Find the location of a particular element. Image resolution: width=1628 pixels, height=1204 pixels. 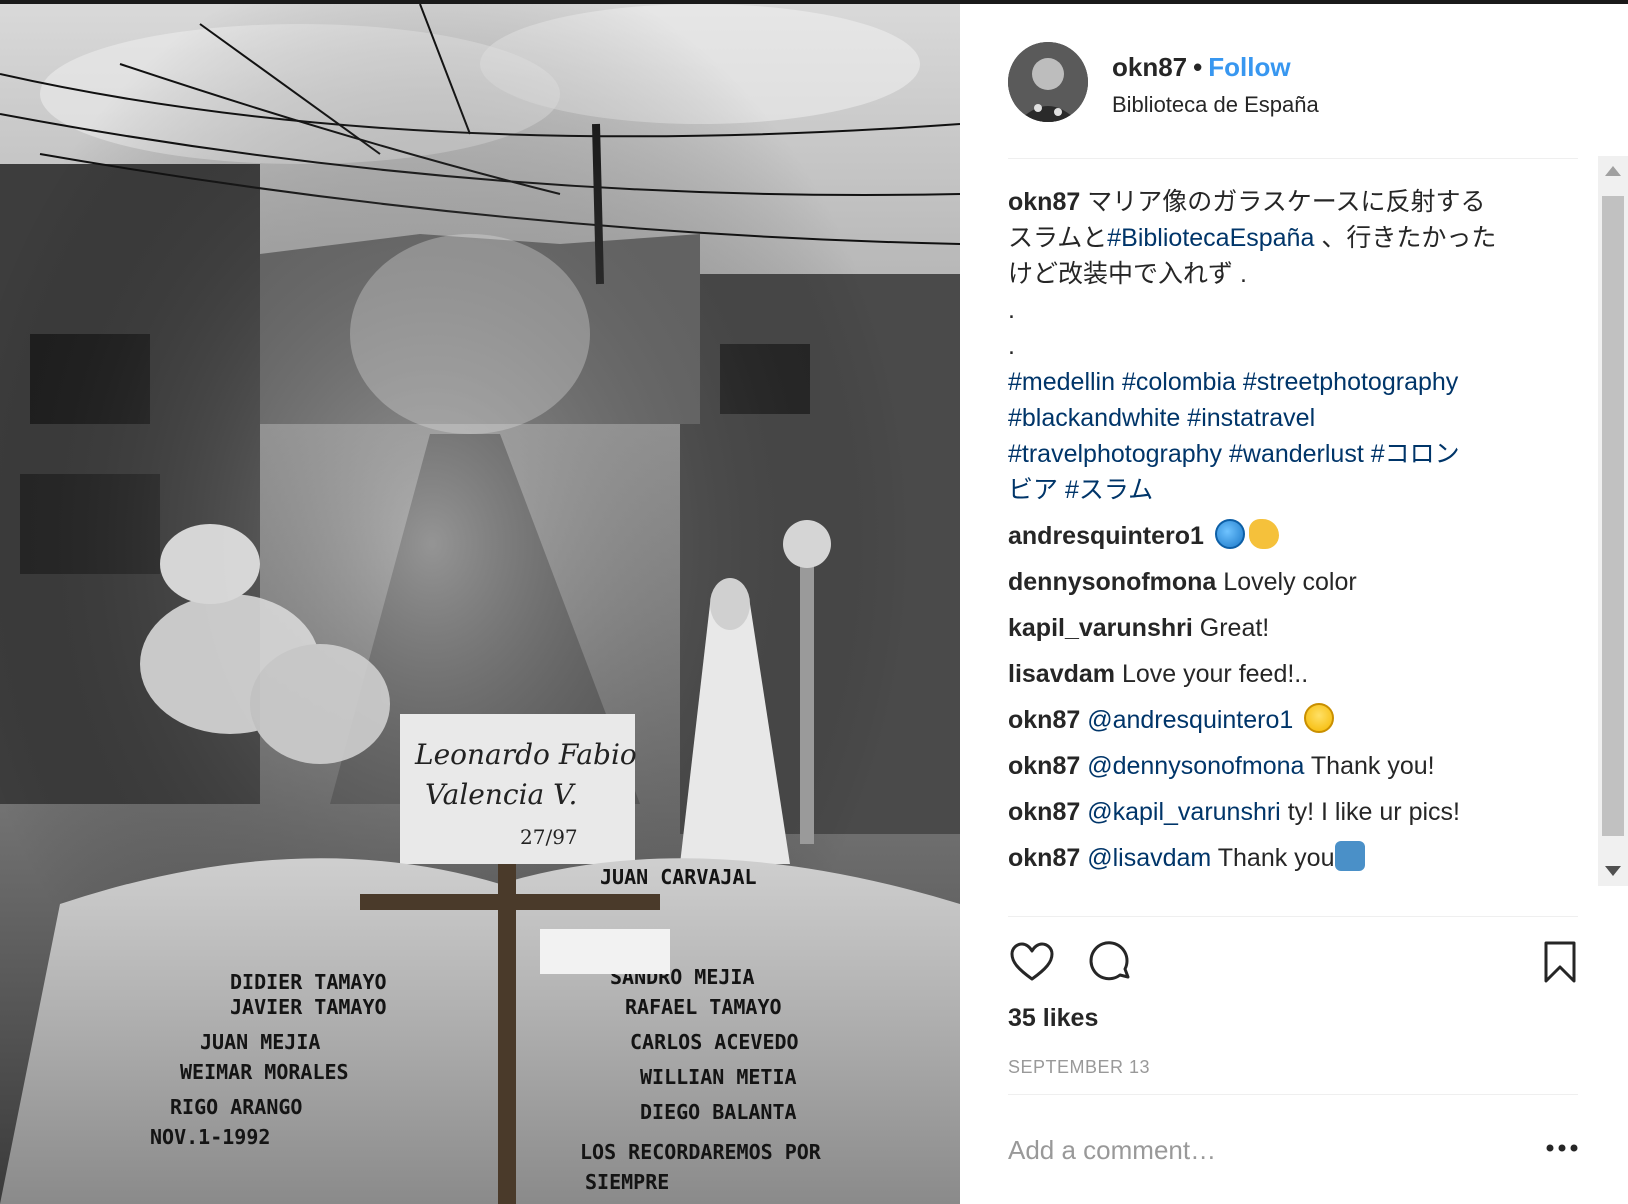

comment-text: Lovely color is located at coordinates (1290, 582).